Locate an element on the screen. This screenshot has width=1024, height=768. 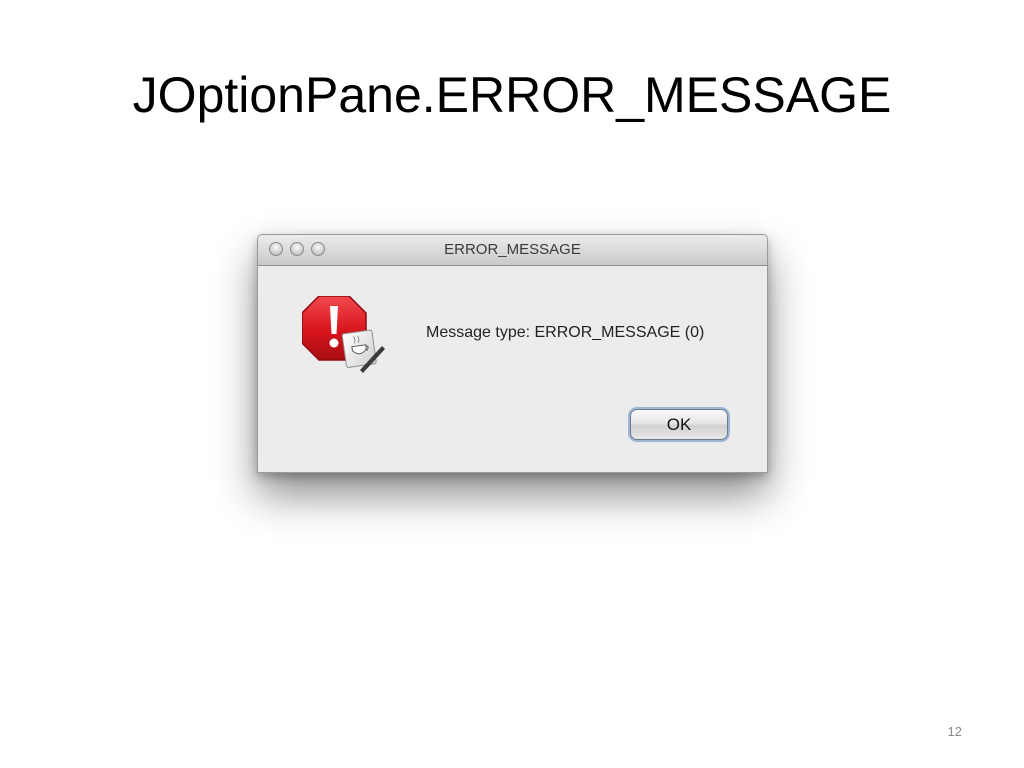
dialog-titlebar: ERROR_MESSAGE is located at coordinates (512, 250).